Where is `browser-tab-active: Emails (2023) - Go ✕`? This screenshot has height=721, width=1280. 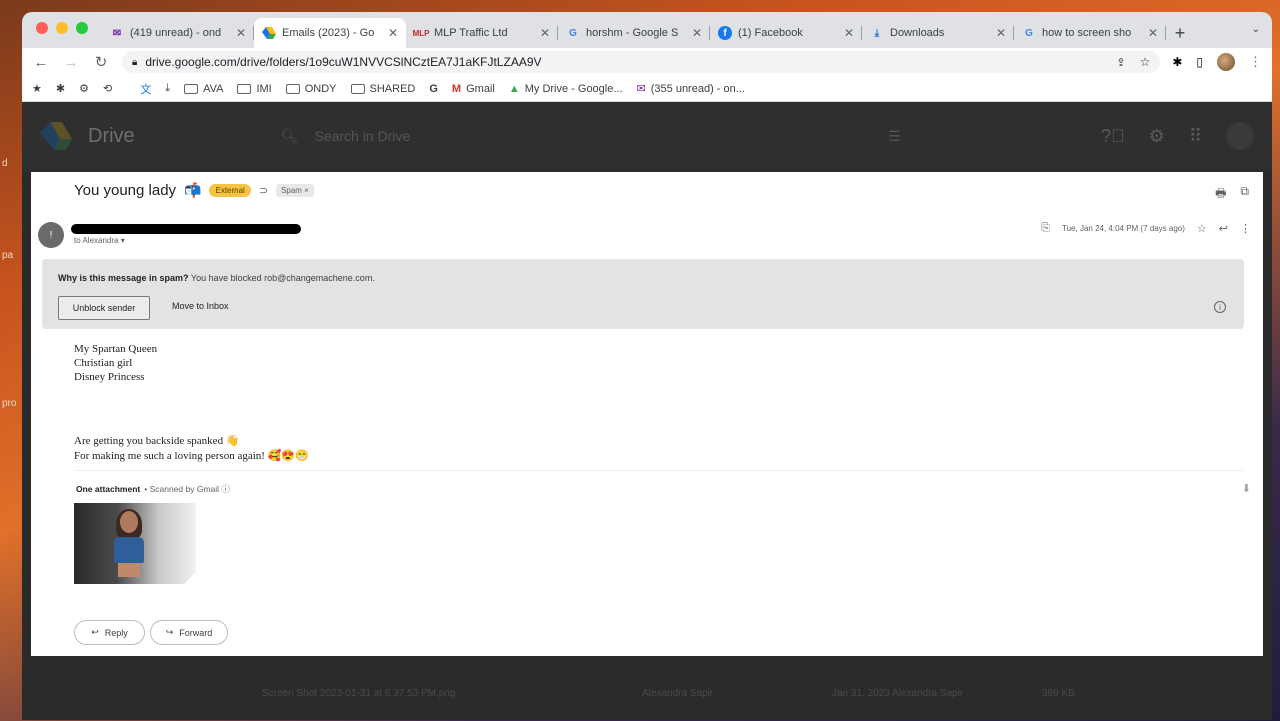
browser-tab-active: Emails (2023) - Go ✕ is located at coordinates (330, 33).